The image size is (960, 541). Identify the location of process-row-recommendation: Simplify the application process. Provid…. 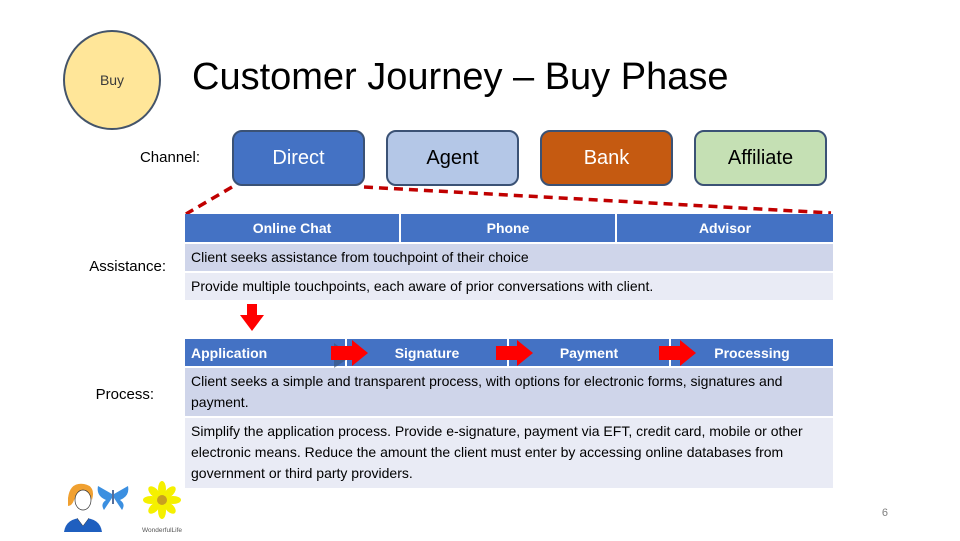
(509, 453).